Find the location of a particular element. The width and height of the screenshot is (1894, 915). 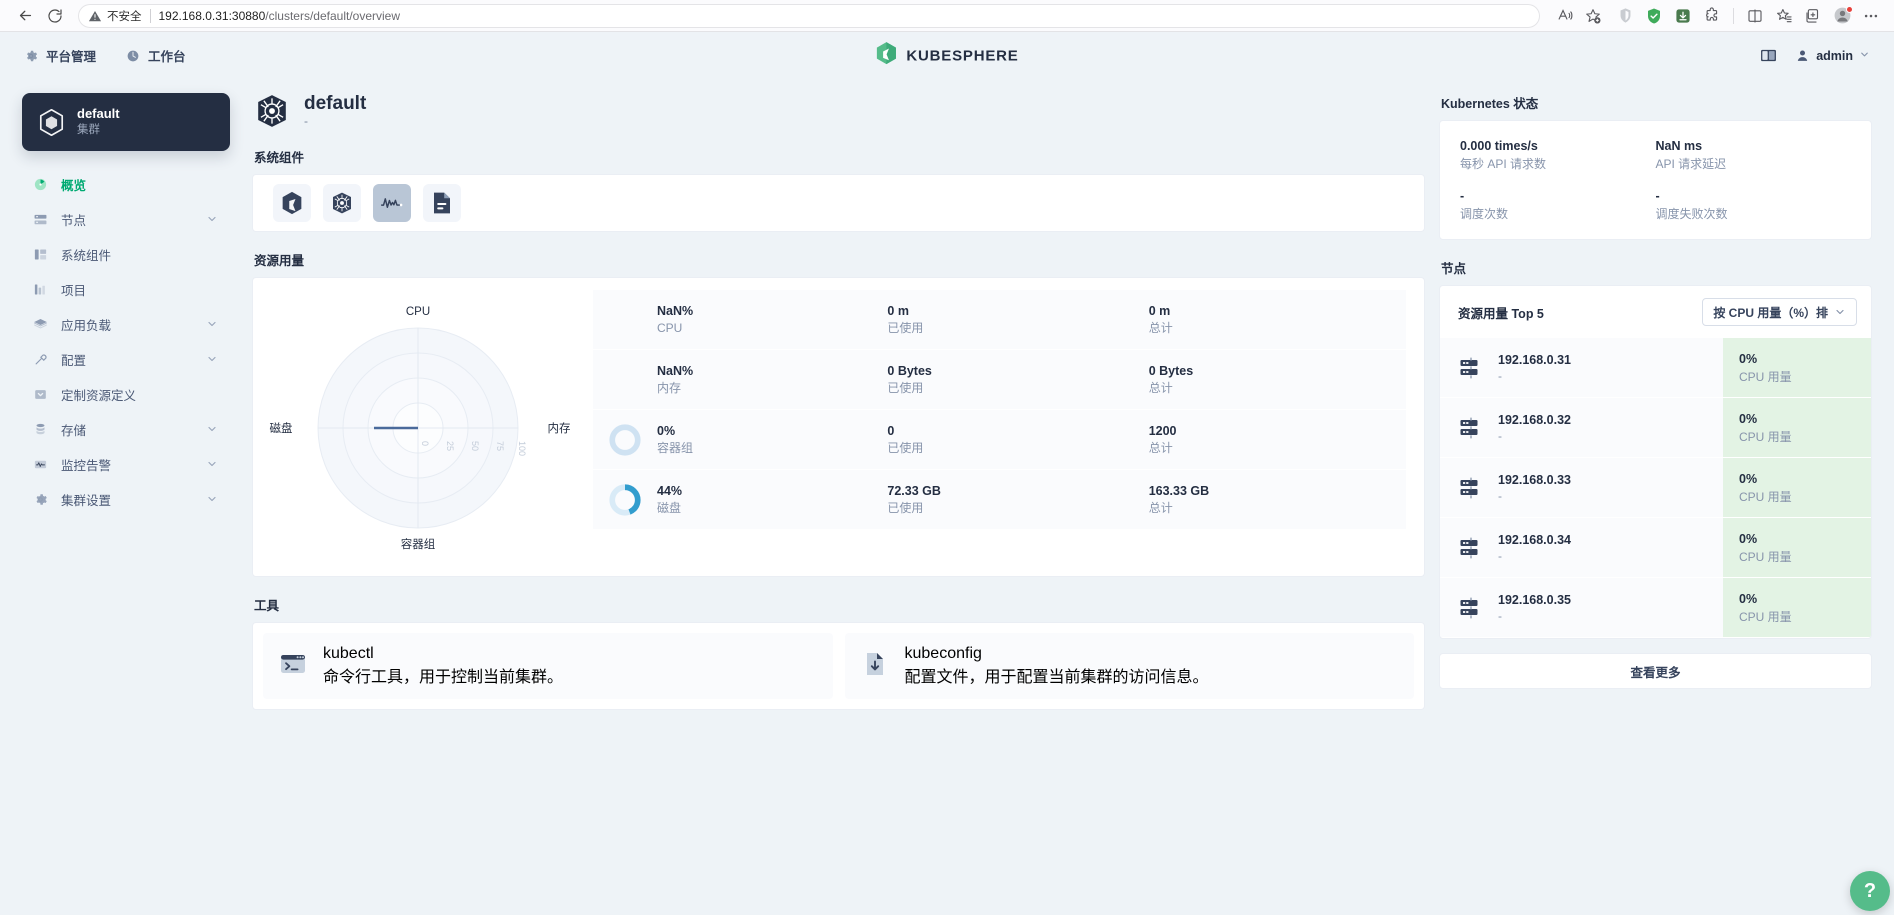

tool-item-kubeconfig: kubeconfig 配置文件，用于配置当前集群的访问信息。 is located at coordinates (1129, 666).